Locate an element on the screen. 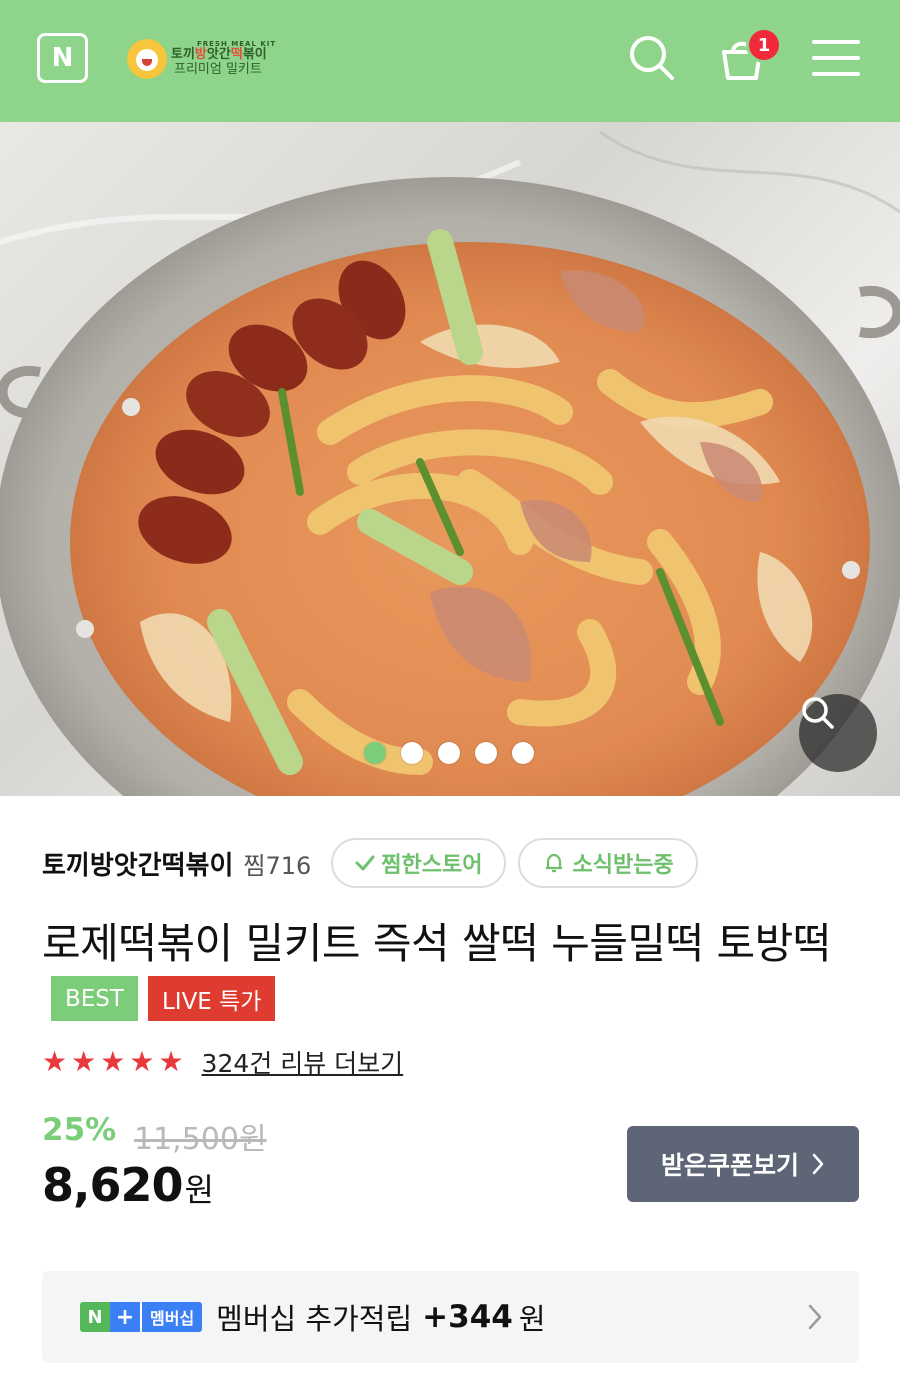 The width and height of the screenshot is (900, 1374). notify-label: 소식받는중 is located at coordinates (623, 865).